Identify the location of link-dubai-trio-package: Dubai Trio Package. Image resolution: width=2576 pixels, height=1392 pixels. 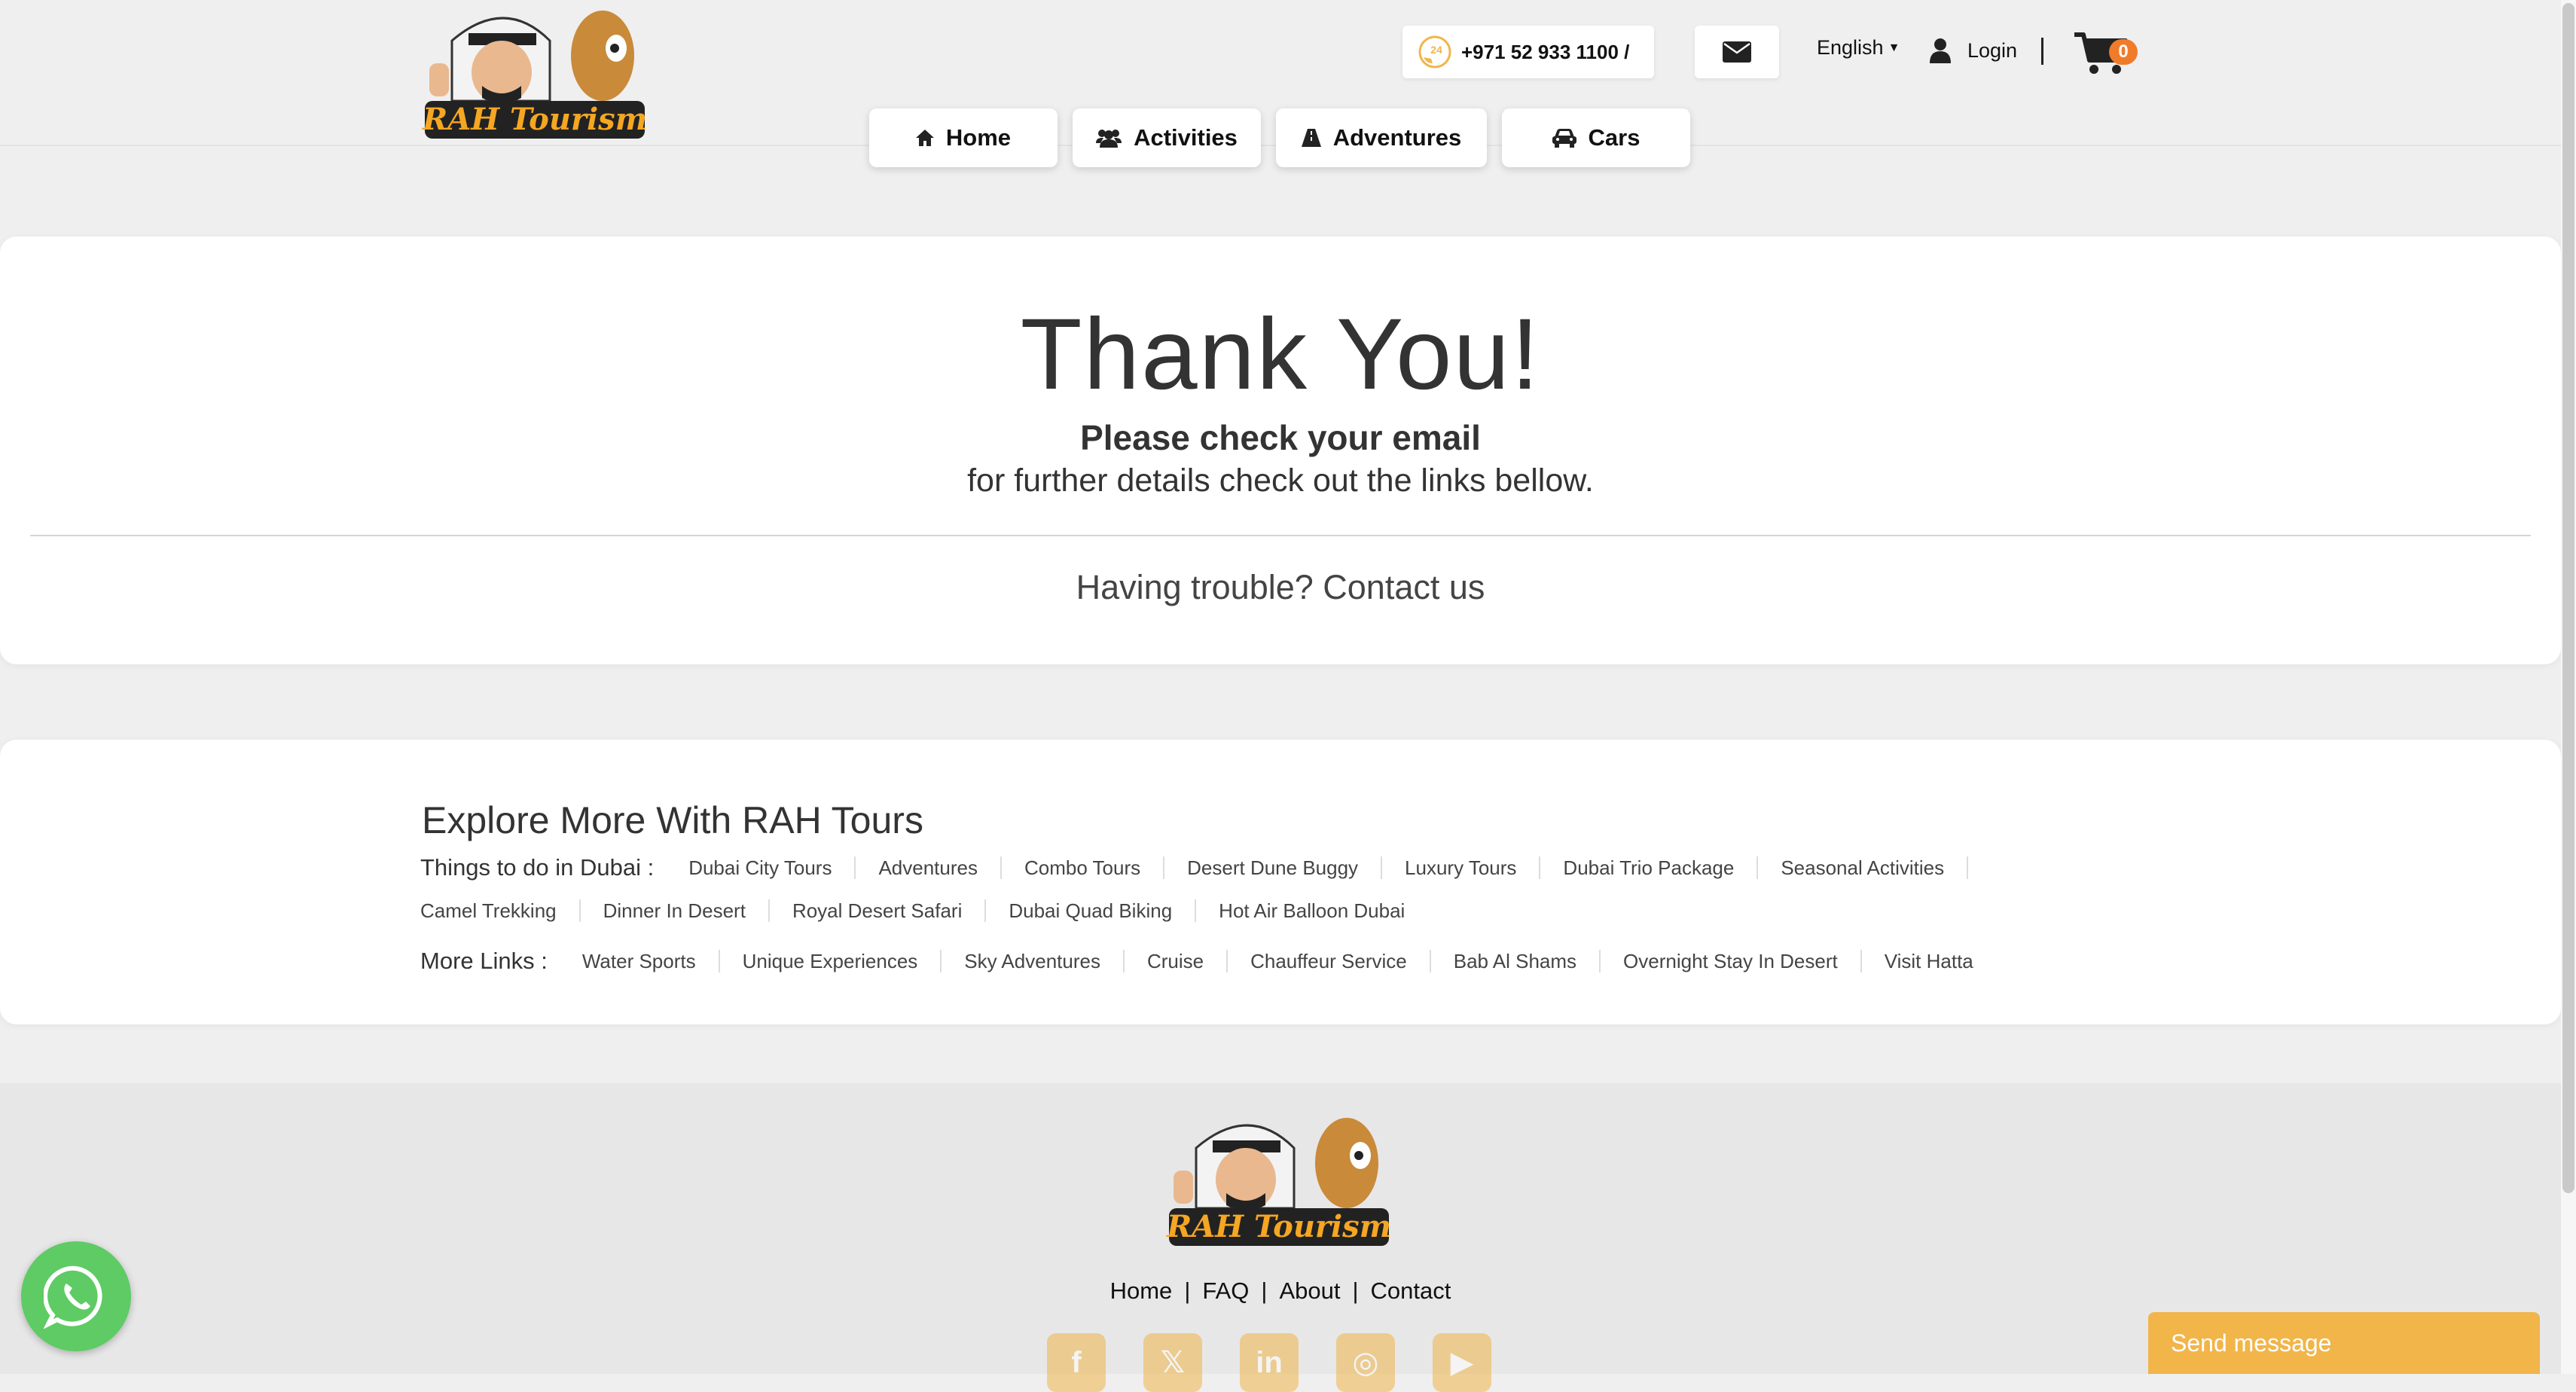
(1649, 867).